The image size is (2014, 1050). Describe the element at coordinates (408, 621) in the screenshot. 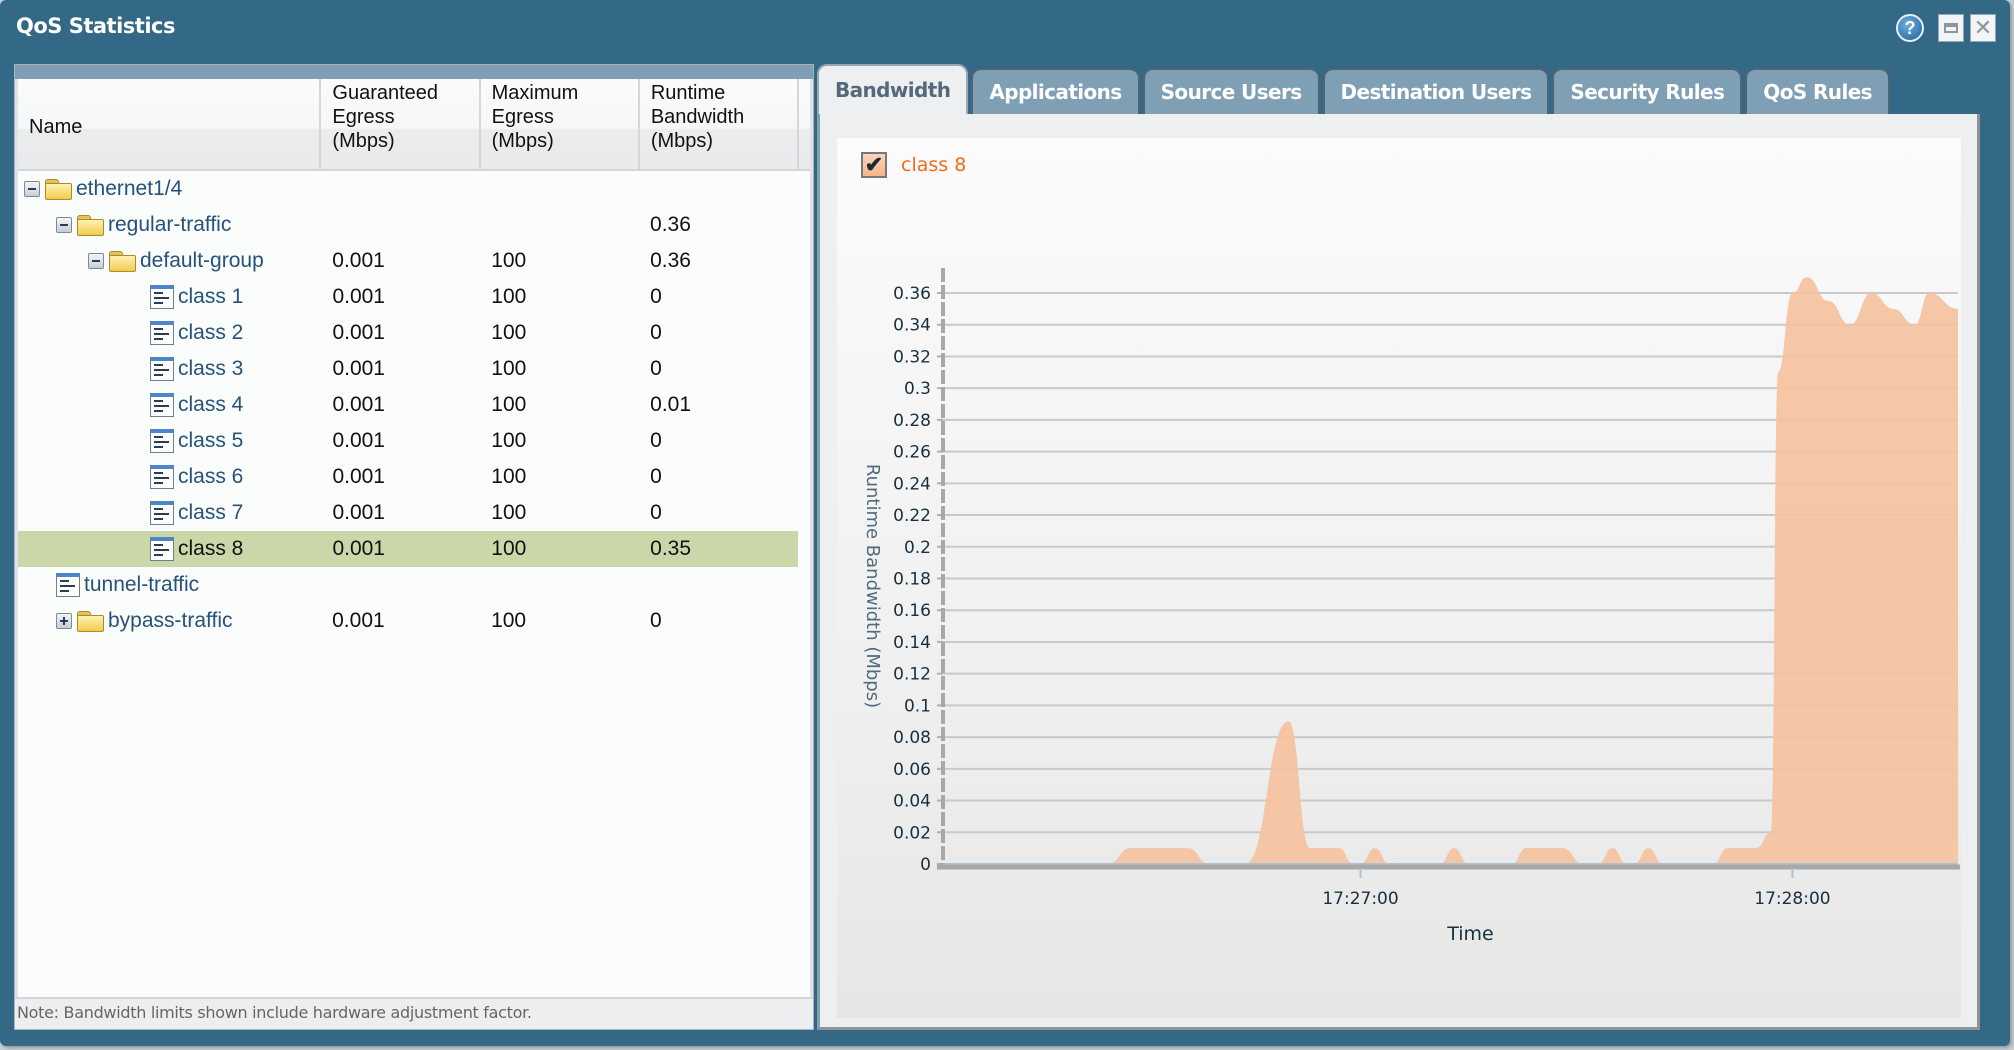

I see `tree-row: bypass-traffic 0.001 100 0` at that location.